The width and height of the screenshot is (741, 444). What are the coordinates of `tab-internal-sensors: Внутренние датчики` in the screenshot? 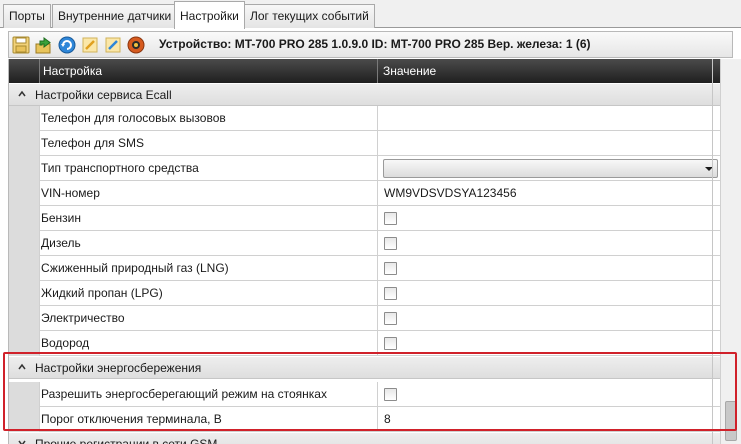 It's located at (115, 16).